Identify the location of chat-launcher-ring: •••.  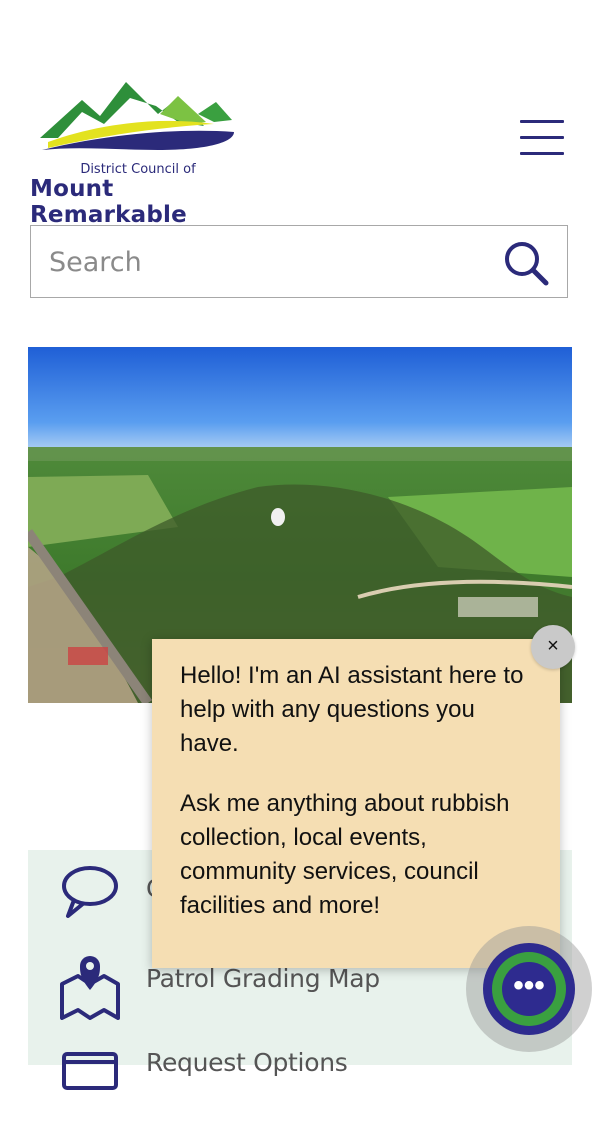
(529, 989).